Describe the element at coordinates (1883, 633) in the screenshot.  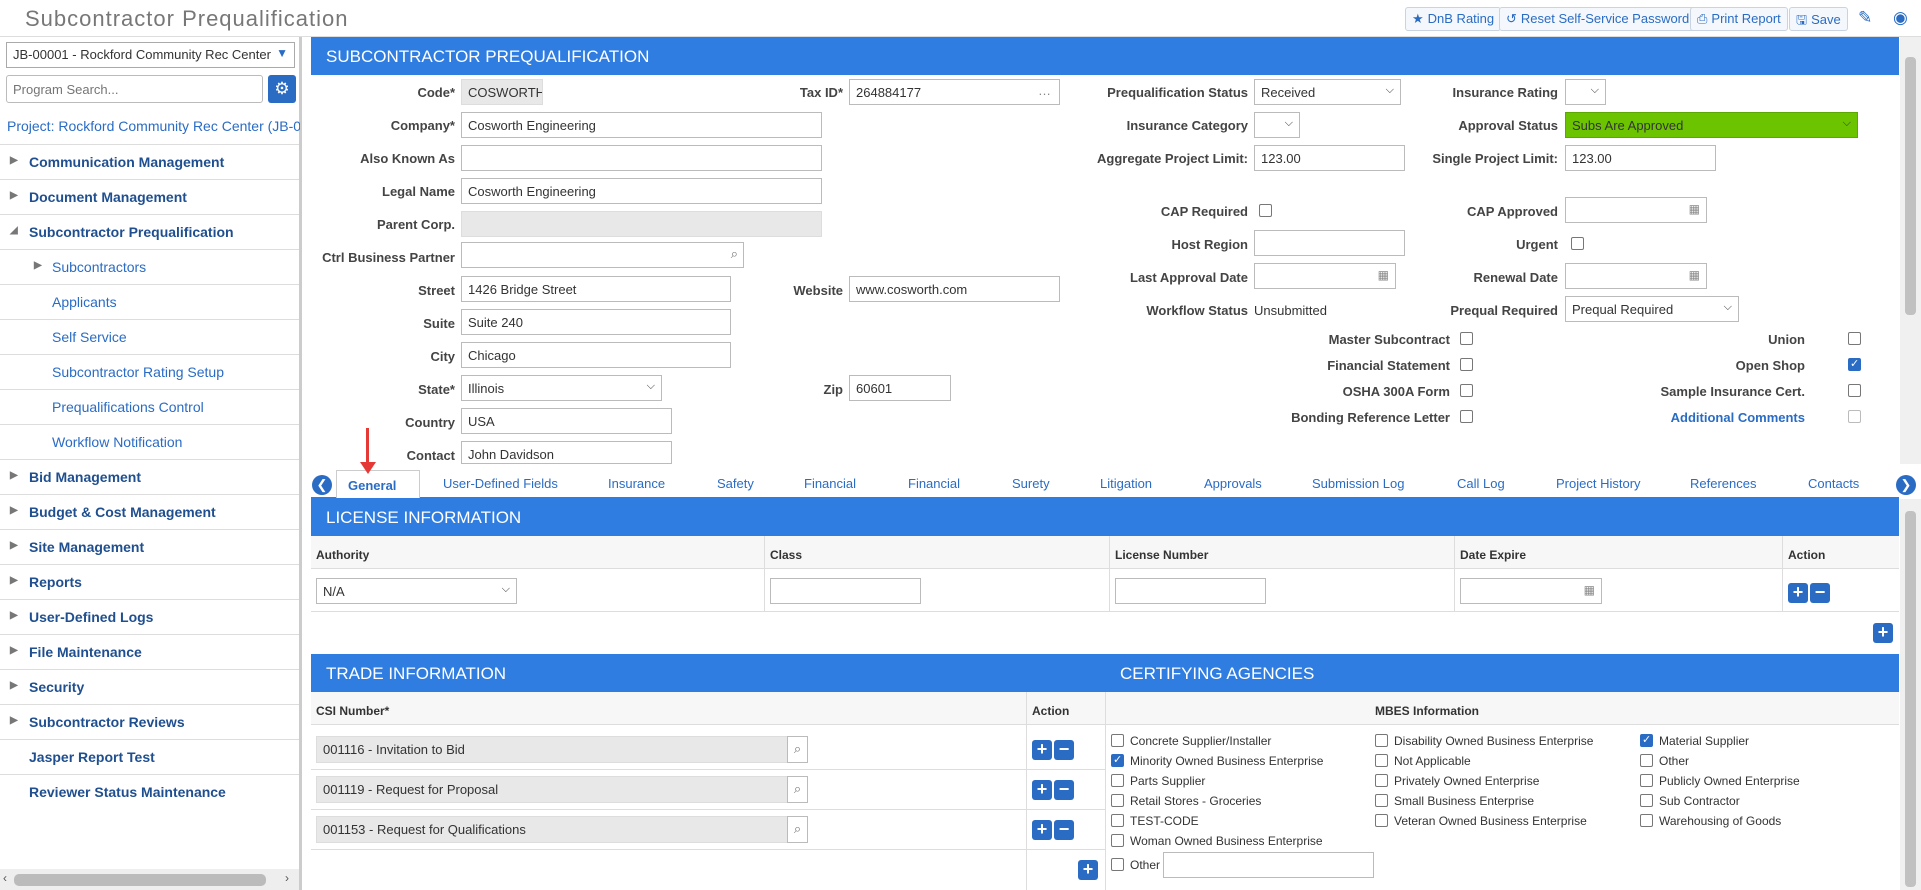
I see `add-row-icon: +` at that location.